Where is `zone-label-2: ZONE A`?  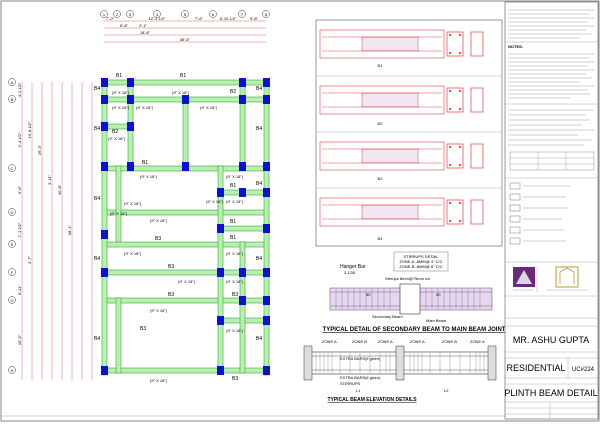 zone-label-2: ZONE A is located at coordinates (385, 341).